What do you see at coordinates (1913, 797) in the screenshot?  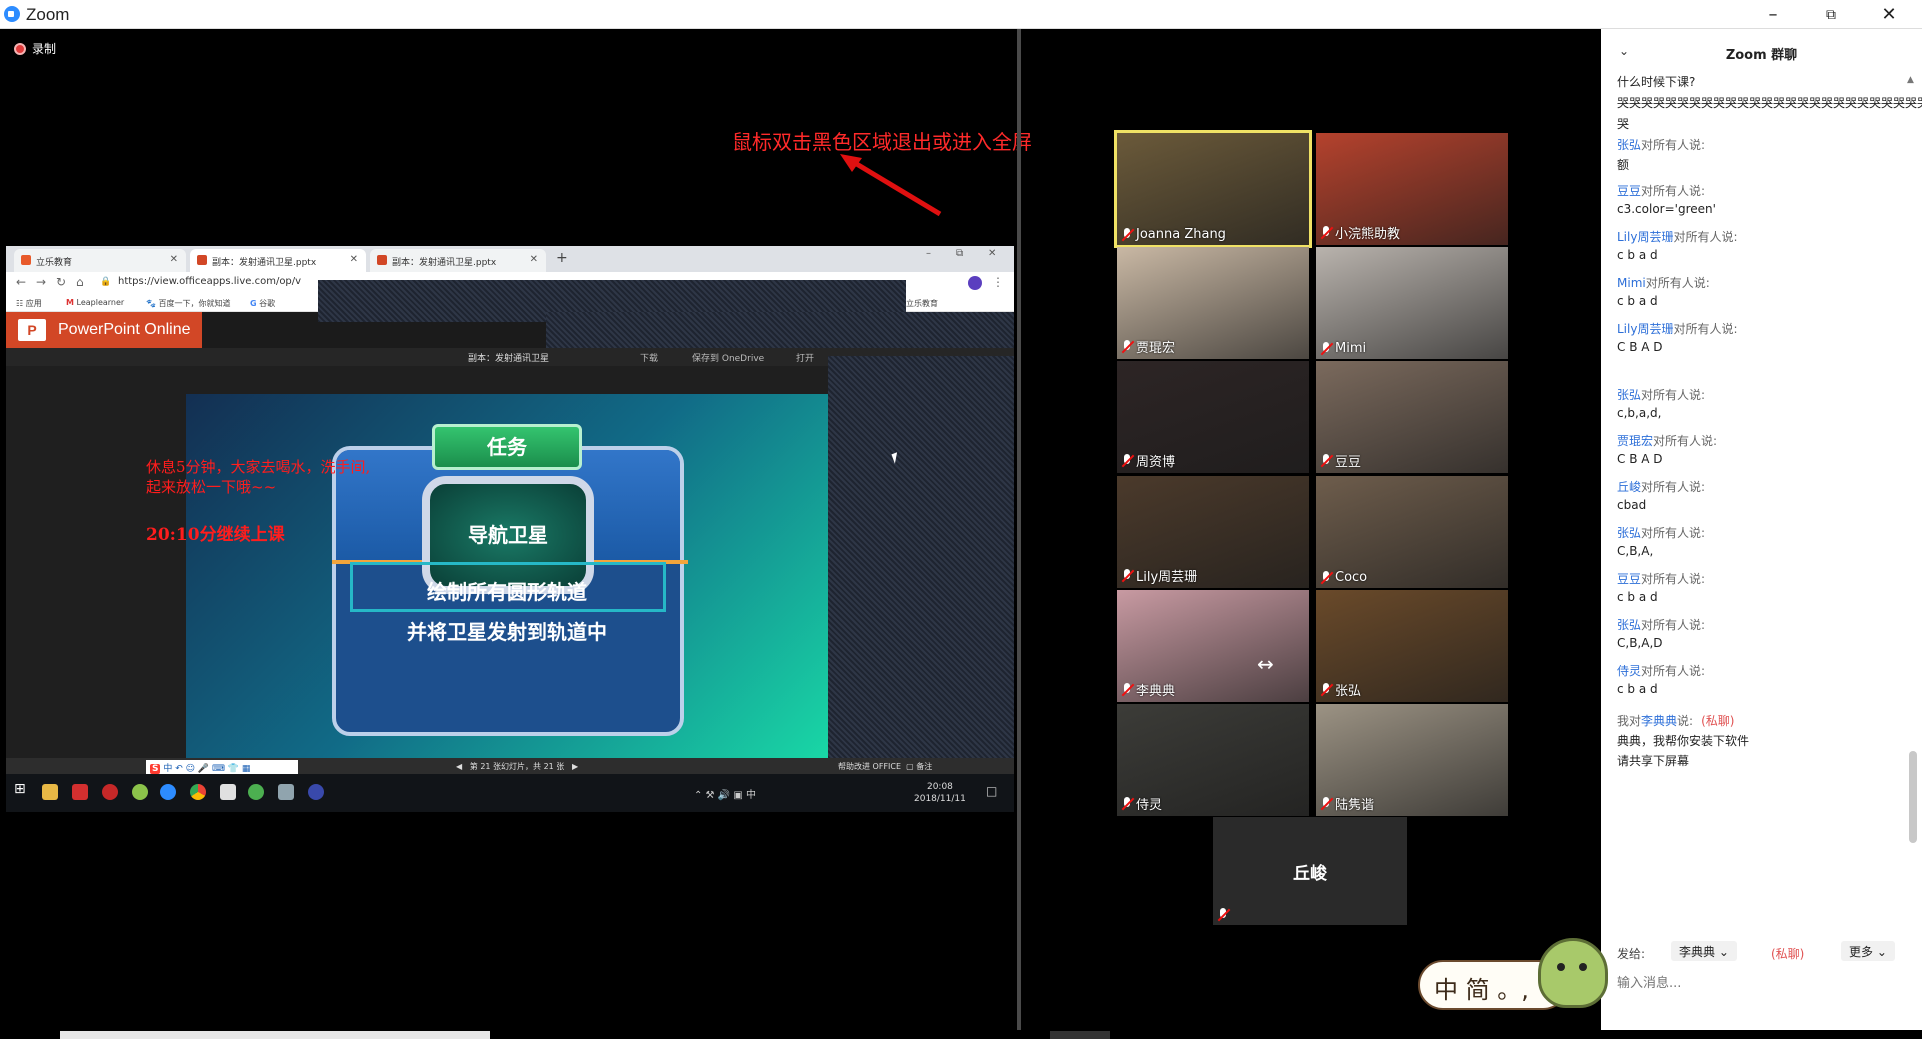 I see `chat-scrollbar` at bounding box center [1913, 797].